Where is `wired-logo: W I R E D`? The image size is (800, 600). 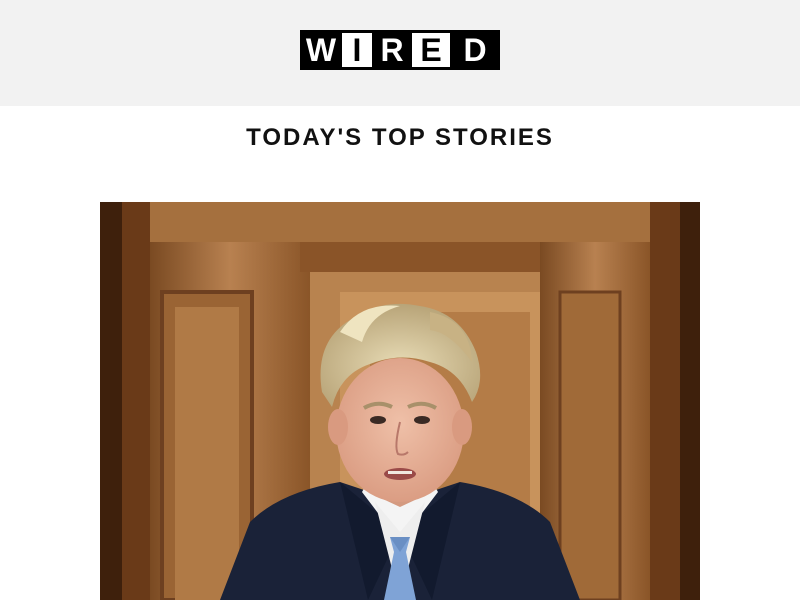
wired-logo: W I R E D is located at coordinates (400, 50).